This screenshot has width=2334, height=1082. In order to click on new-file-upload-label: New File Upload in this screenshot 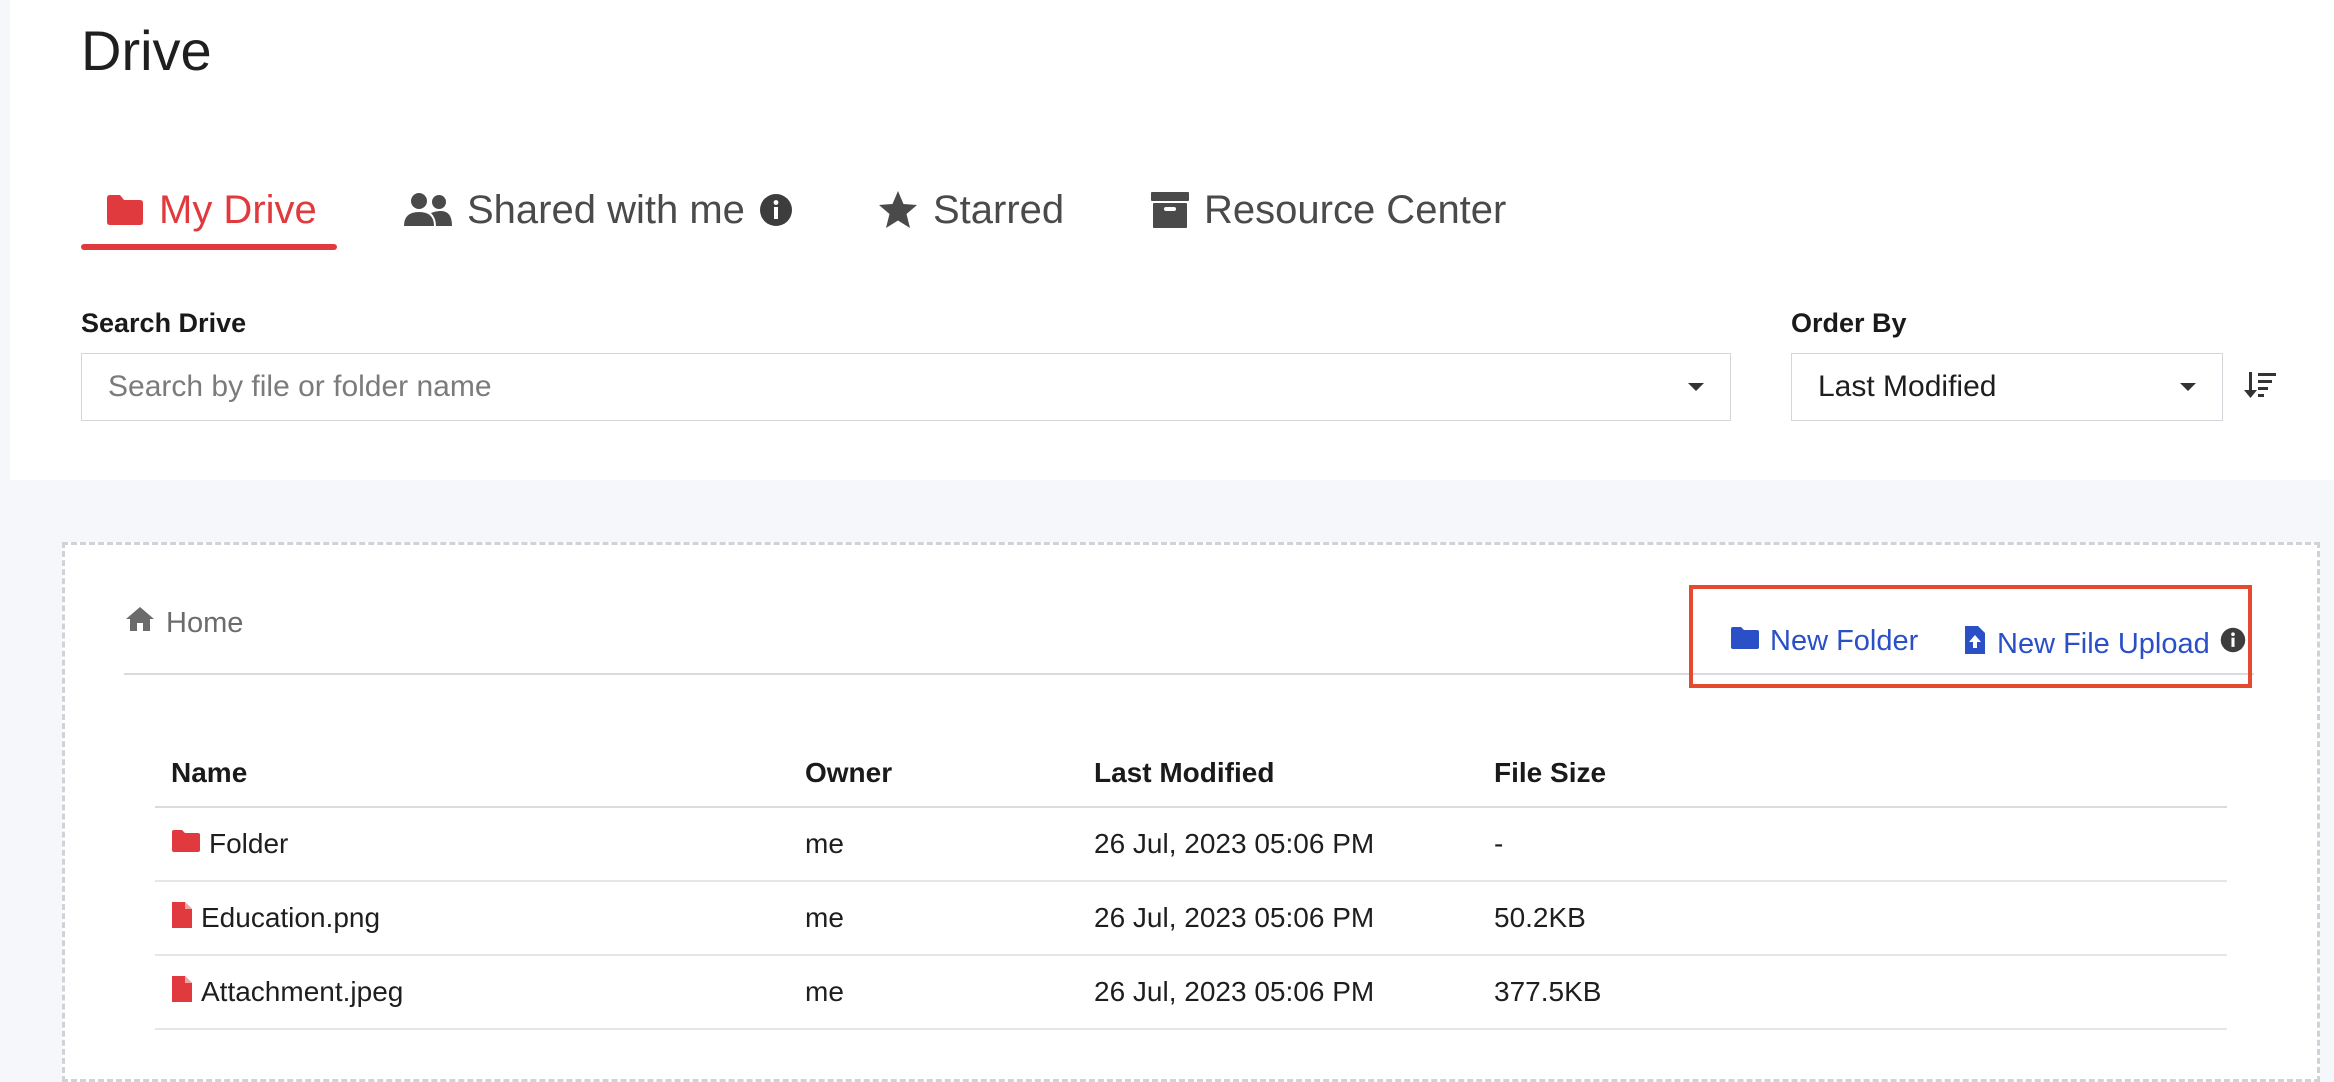, I will do `click(2103, 643)`.